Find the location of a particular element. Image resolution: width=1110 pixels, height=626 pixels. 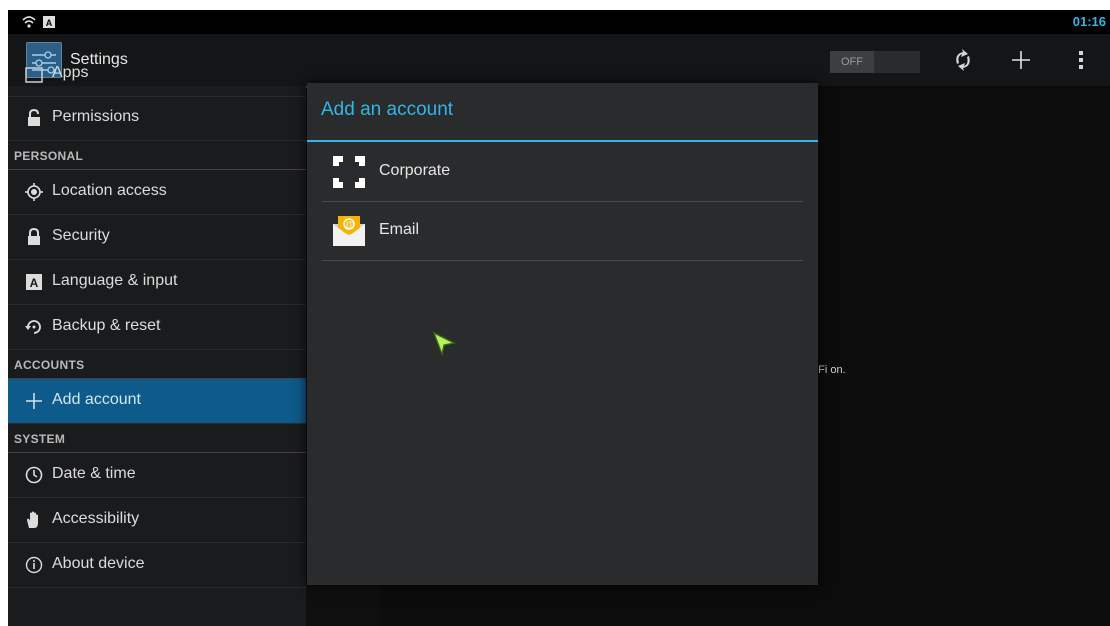

toggle-off-label: OFF is located at coordinates (852, 62).